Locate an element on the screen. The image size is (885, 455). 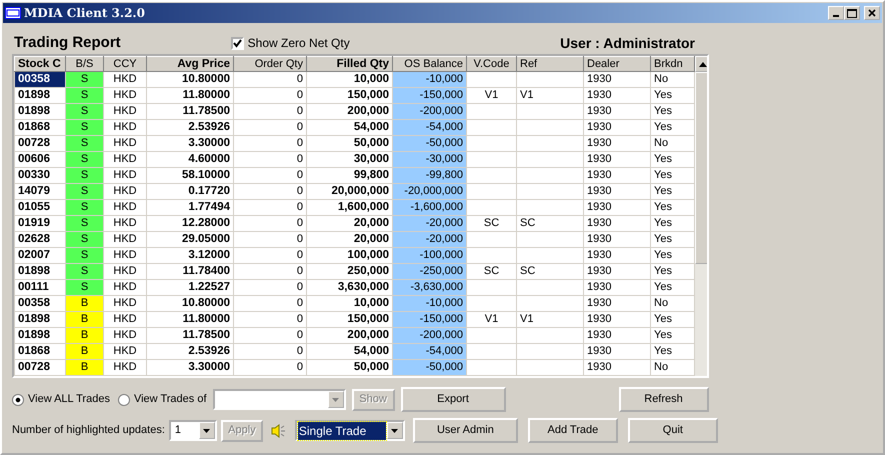
avg-price-cell: 0.17720 is located at coordinates (190, 192).